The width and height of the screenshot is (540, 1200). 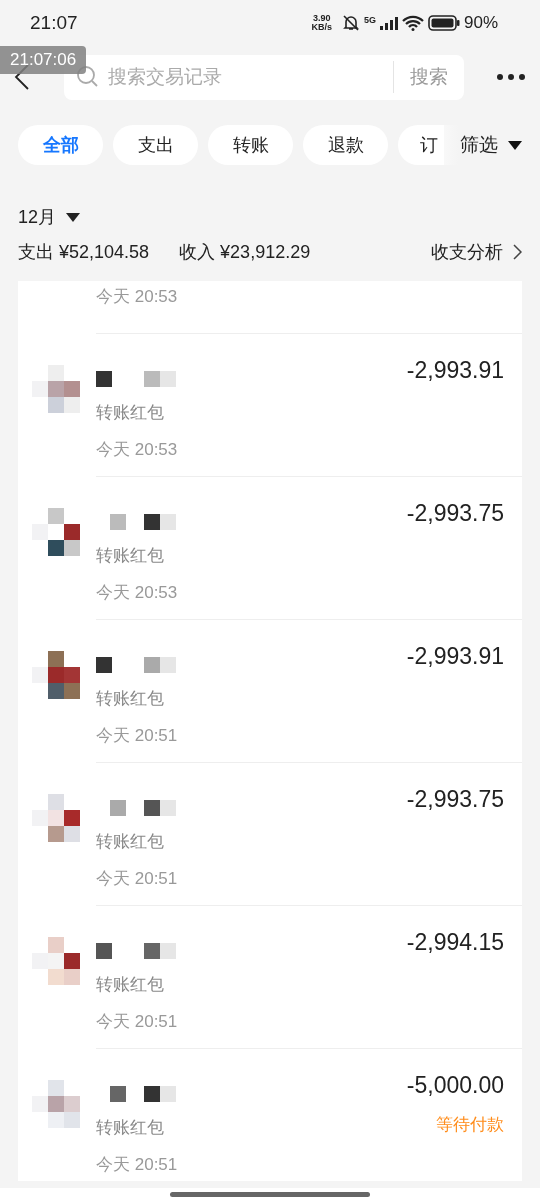 What do you see at coordinates (455, 942) in the screenshot?
I see `transaction-amount: -2,994.15` at bounding box center [455, 942].